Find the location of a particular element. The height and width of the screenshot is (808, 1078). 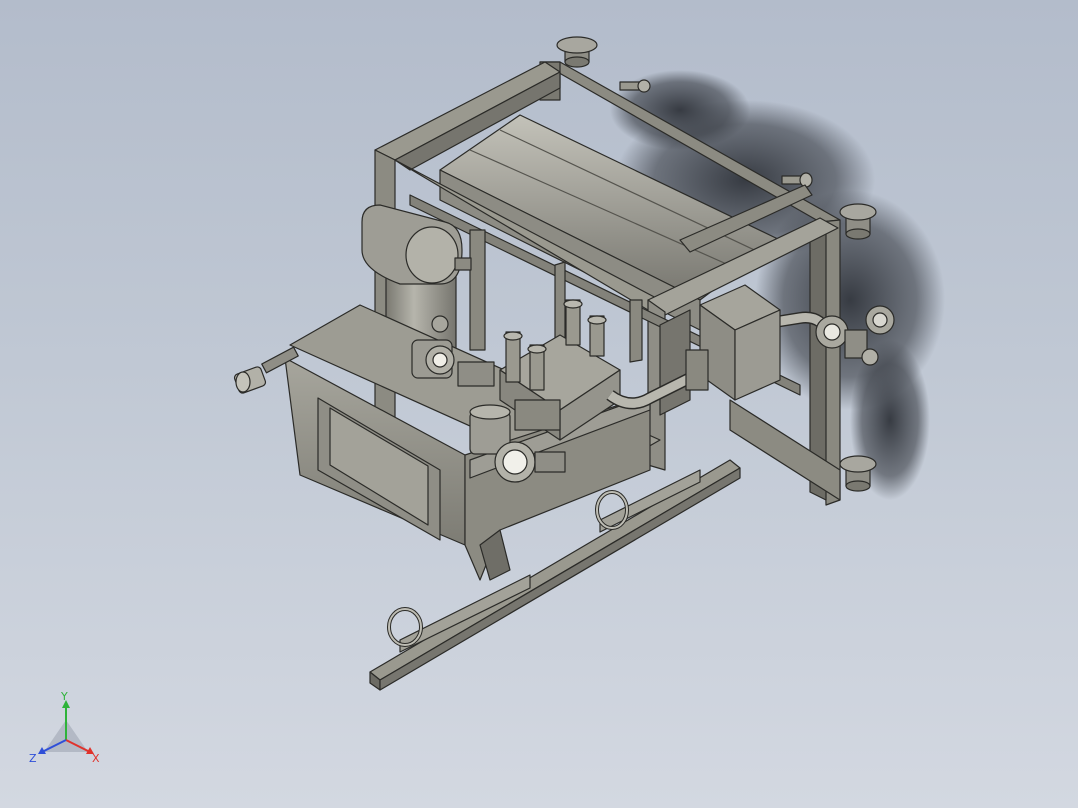

leveling-foot-bottom is located at coordinates (858, 473).